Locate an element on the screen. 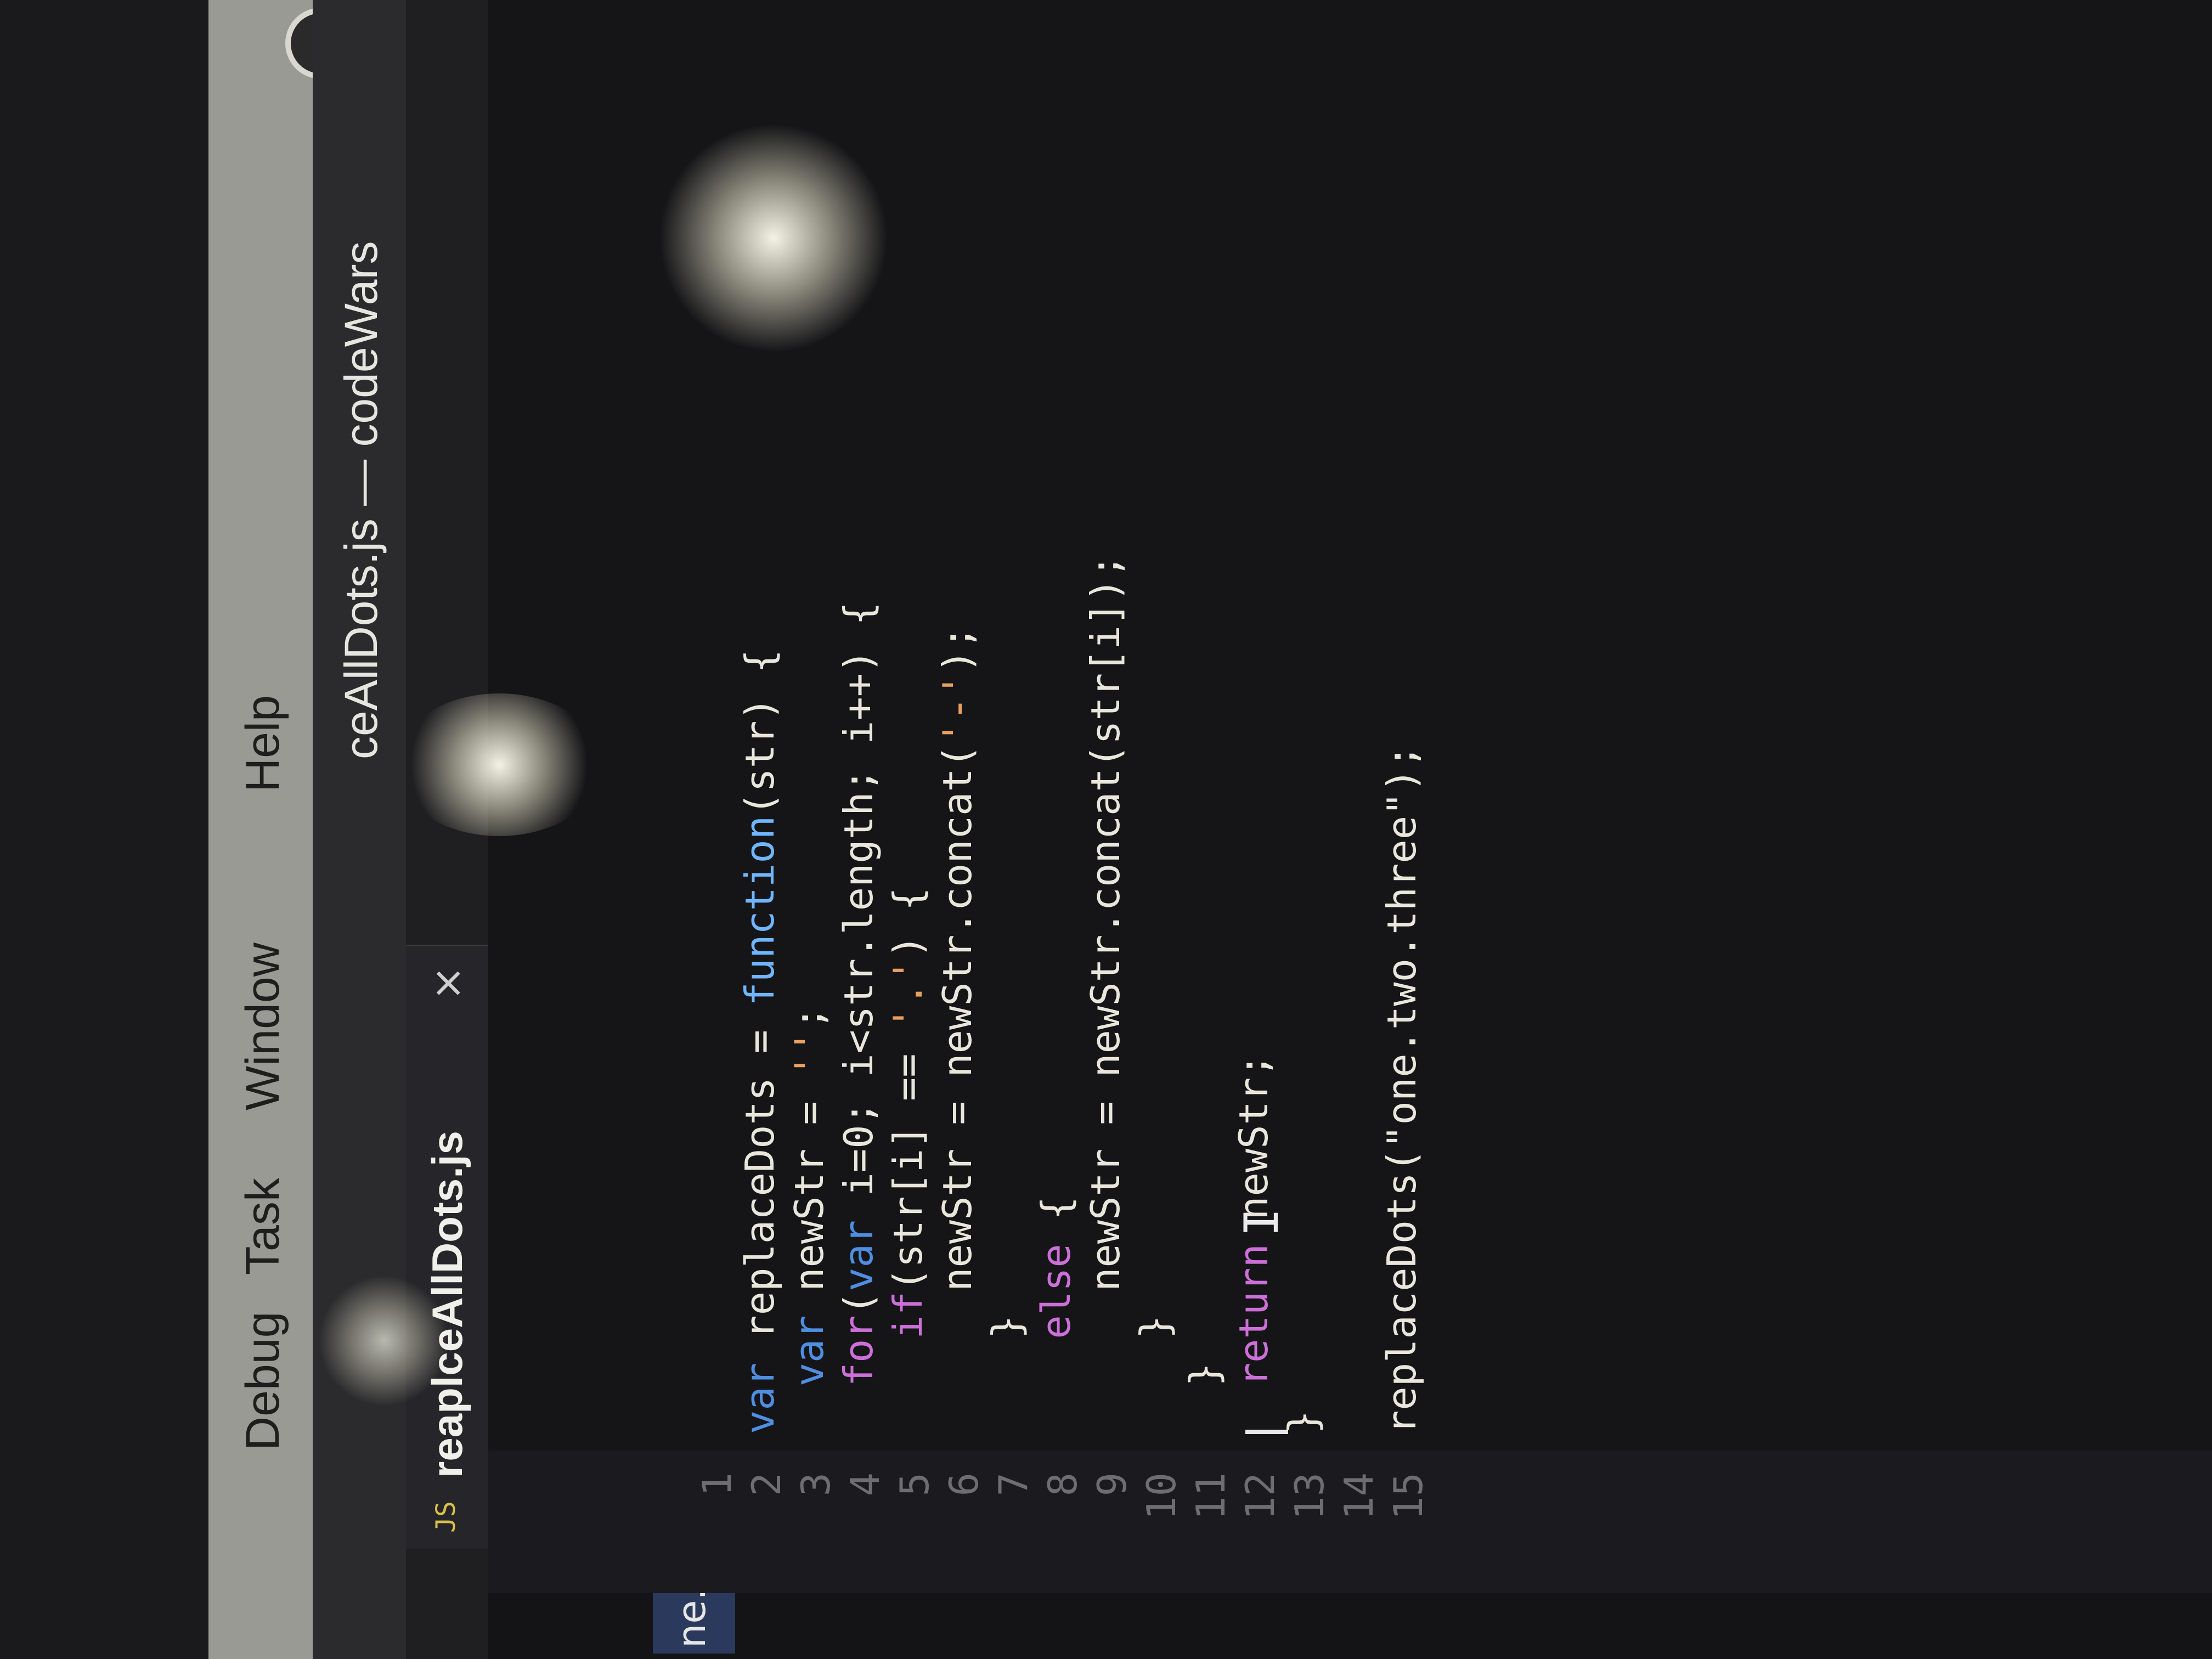  close-icon: × is located at coordinates (447, 983).